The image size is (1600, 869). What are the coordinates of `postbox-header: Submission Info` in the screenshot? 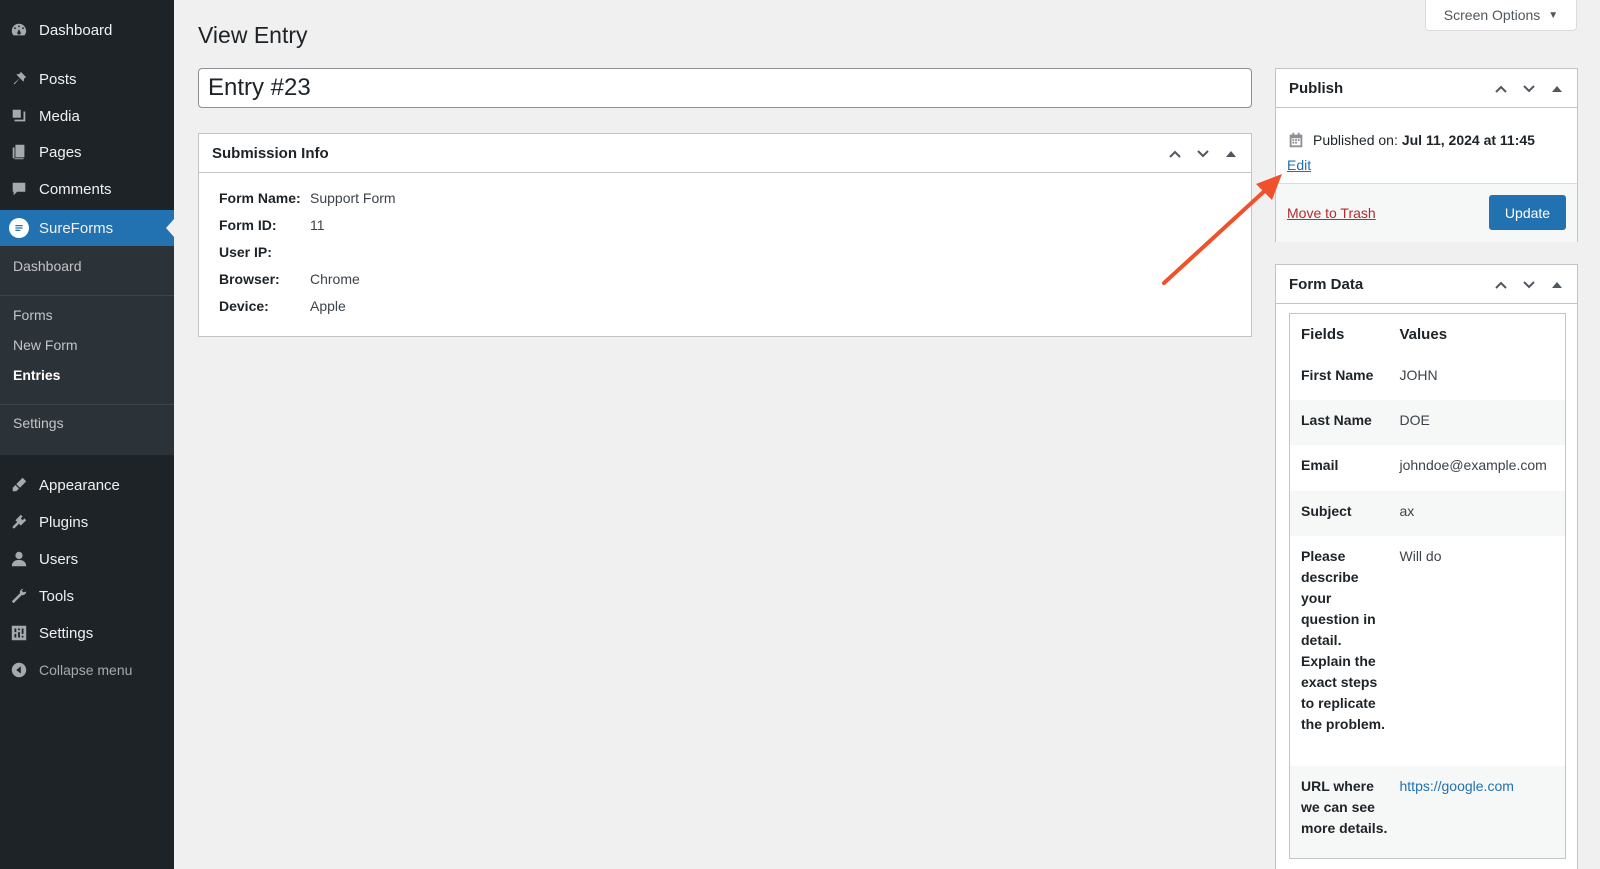 It's located at (725, 153).